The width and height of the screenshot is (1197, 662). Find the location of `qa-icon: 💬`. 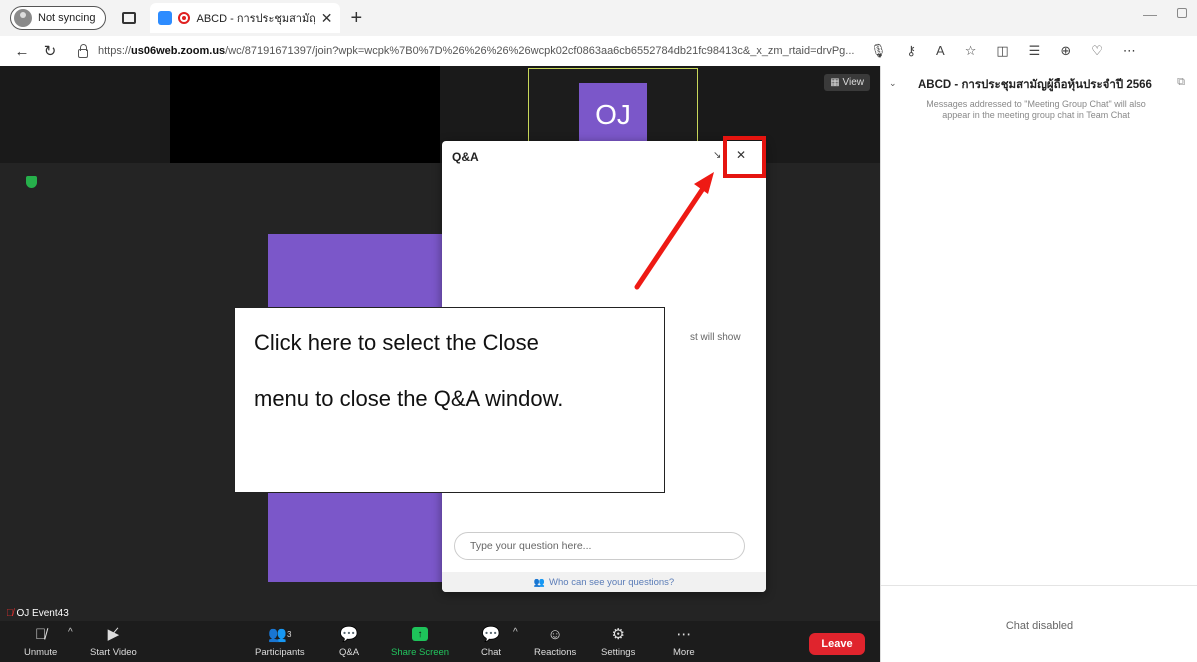

qa-icon: 💬 is located at coordinates (349, 634).